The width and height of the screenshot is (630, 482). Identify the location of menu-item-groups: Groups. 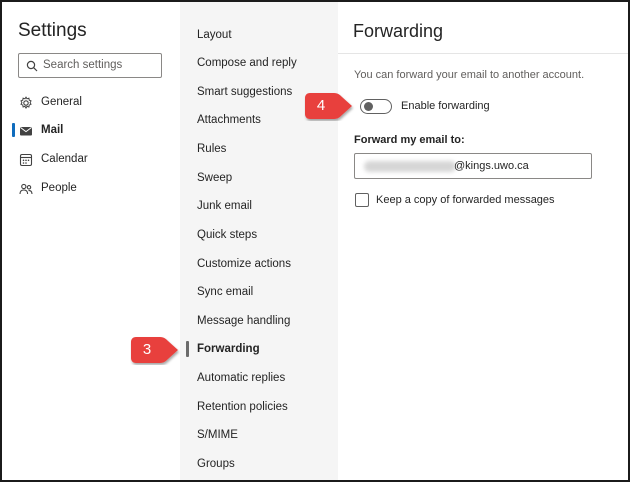
(216, 464).